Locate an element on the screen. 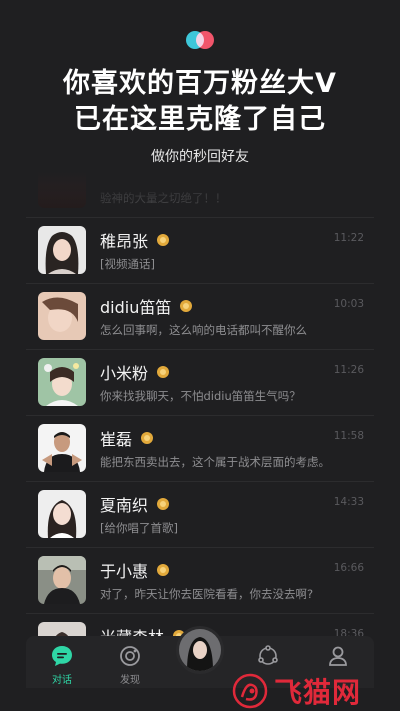 The height and width of the screenshot is (711, 400). headline-line-2: 已在这里克隆了自己 is located at coordinates (200, 119).